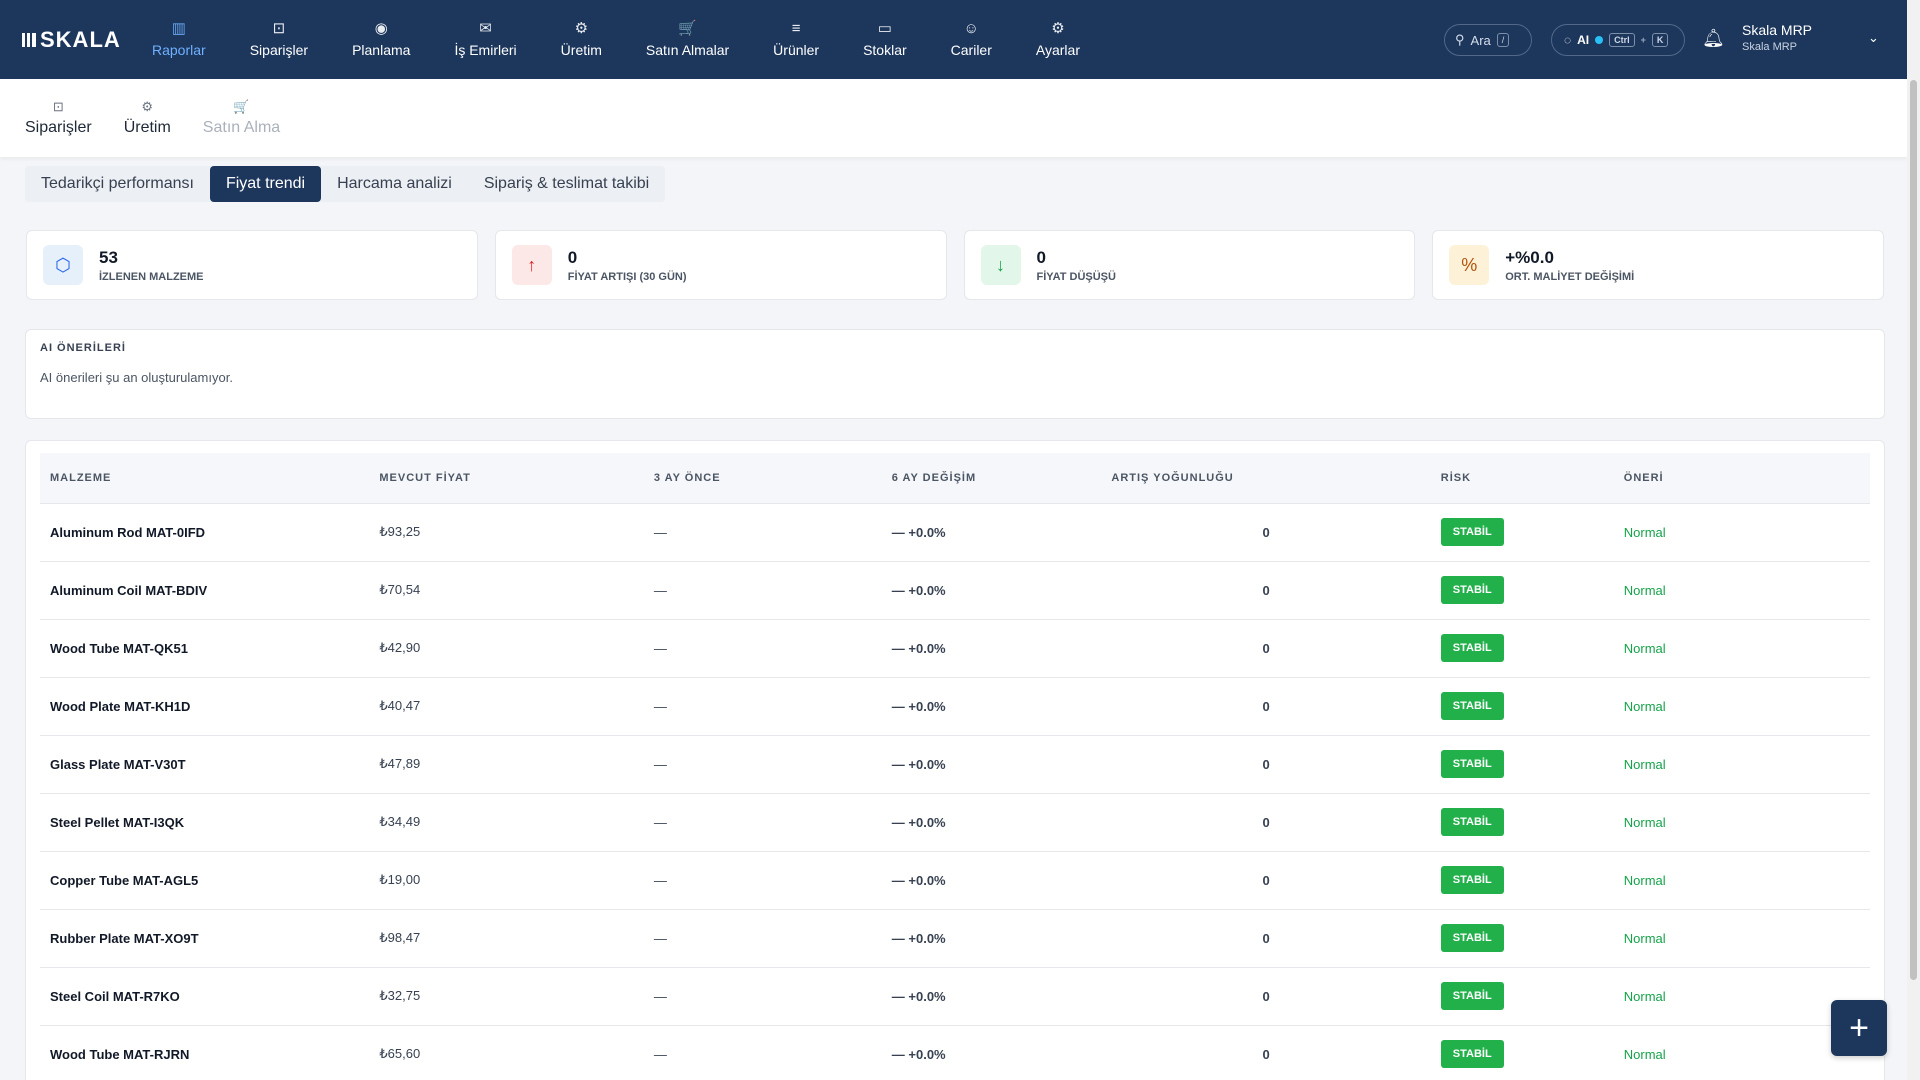 The width and height of the screenshot is (1920, 1080). What do you see at coordinates (485, 28) in the screenshot?
I see `nav-is-emirleri-icon: ✉` at bounding box center [485, 28].